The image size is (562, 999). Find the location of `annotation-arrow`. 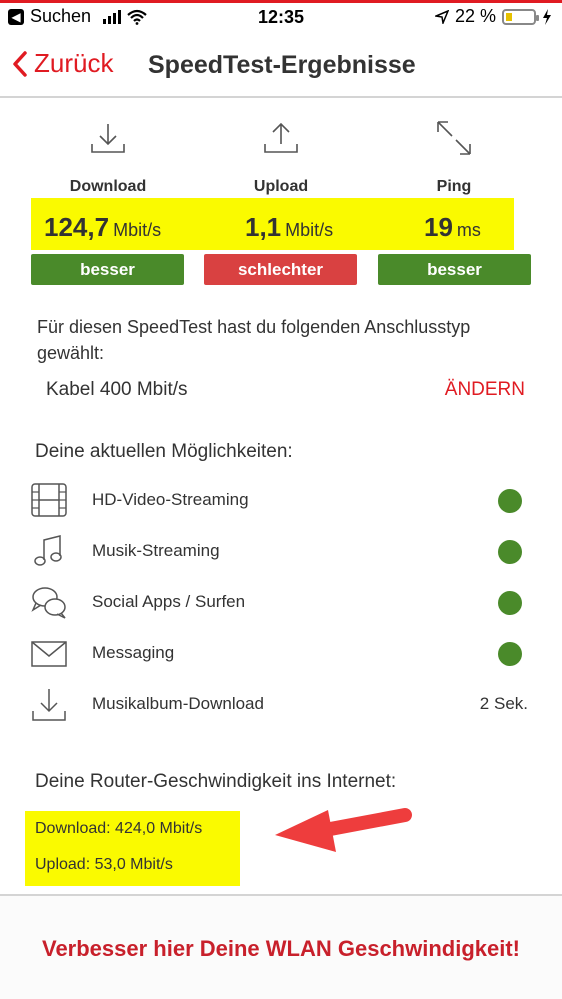

annotation-arrow is located at coordinates (343, 830).